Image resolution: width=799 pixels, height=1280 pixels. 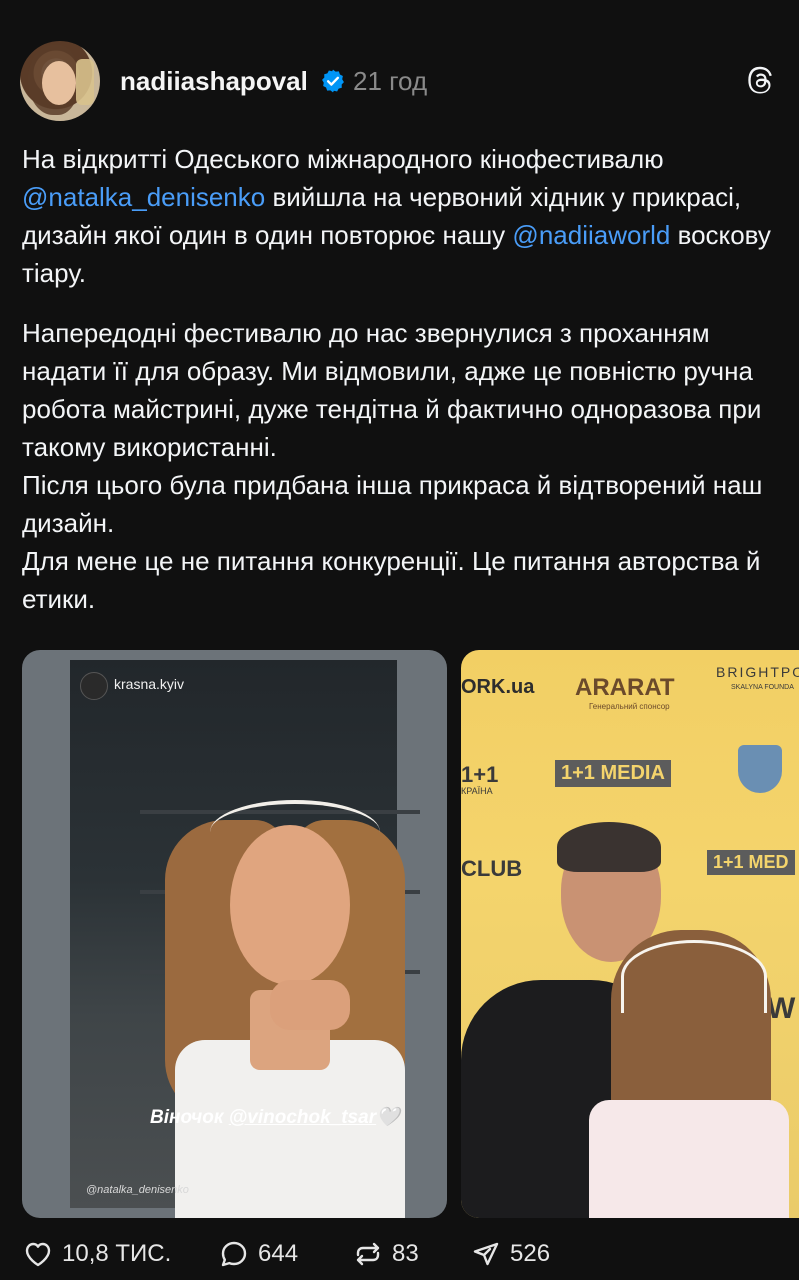 What do you see at coordinates (781, 1008) in the screenshot?
I see `sponsor-logo: W` at bounding box center [781, 1008].